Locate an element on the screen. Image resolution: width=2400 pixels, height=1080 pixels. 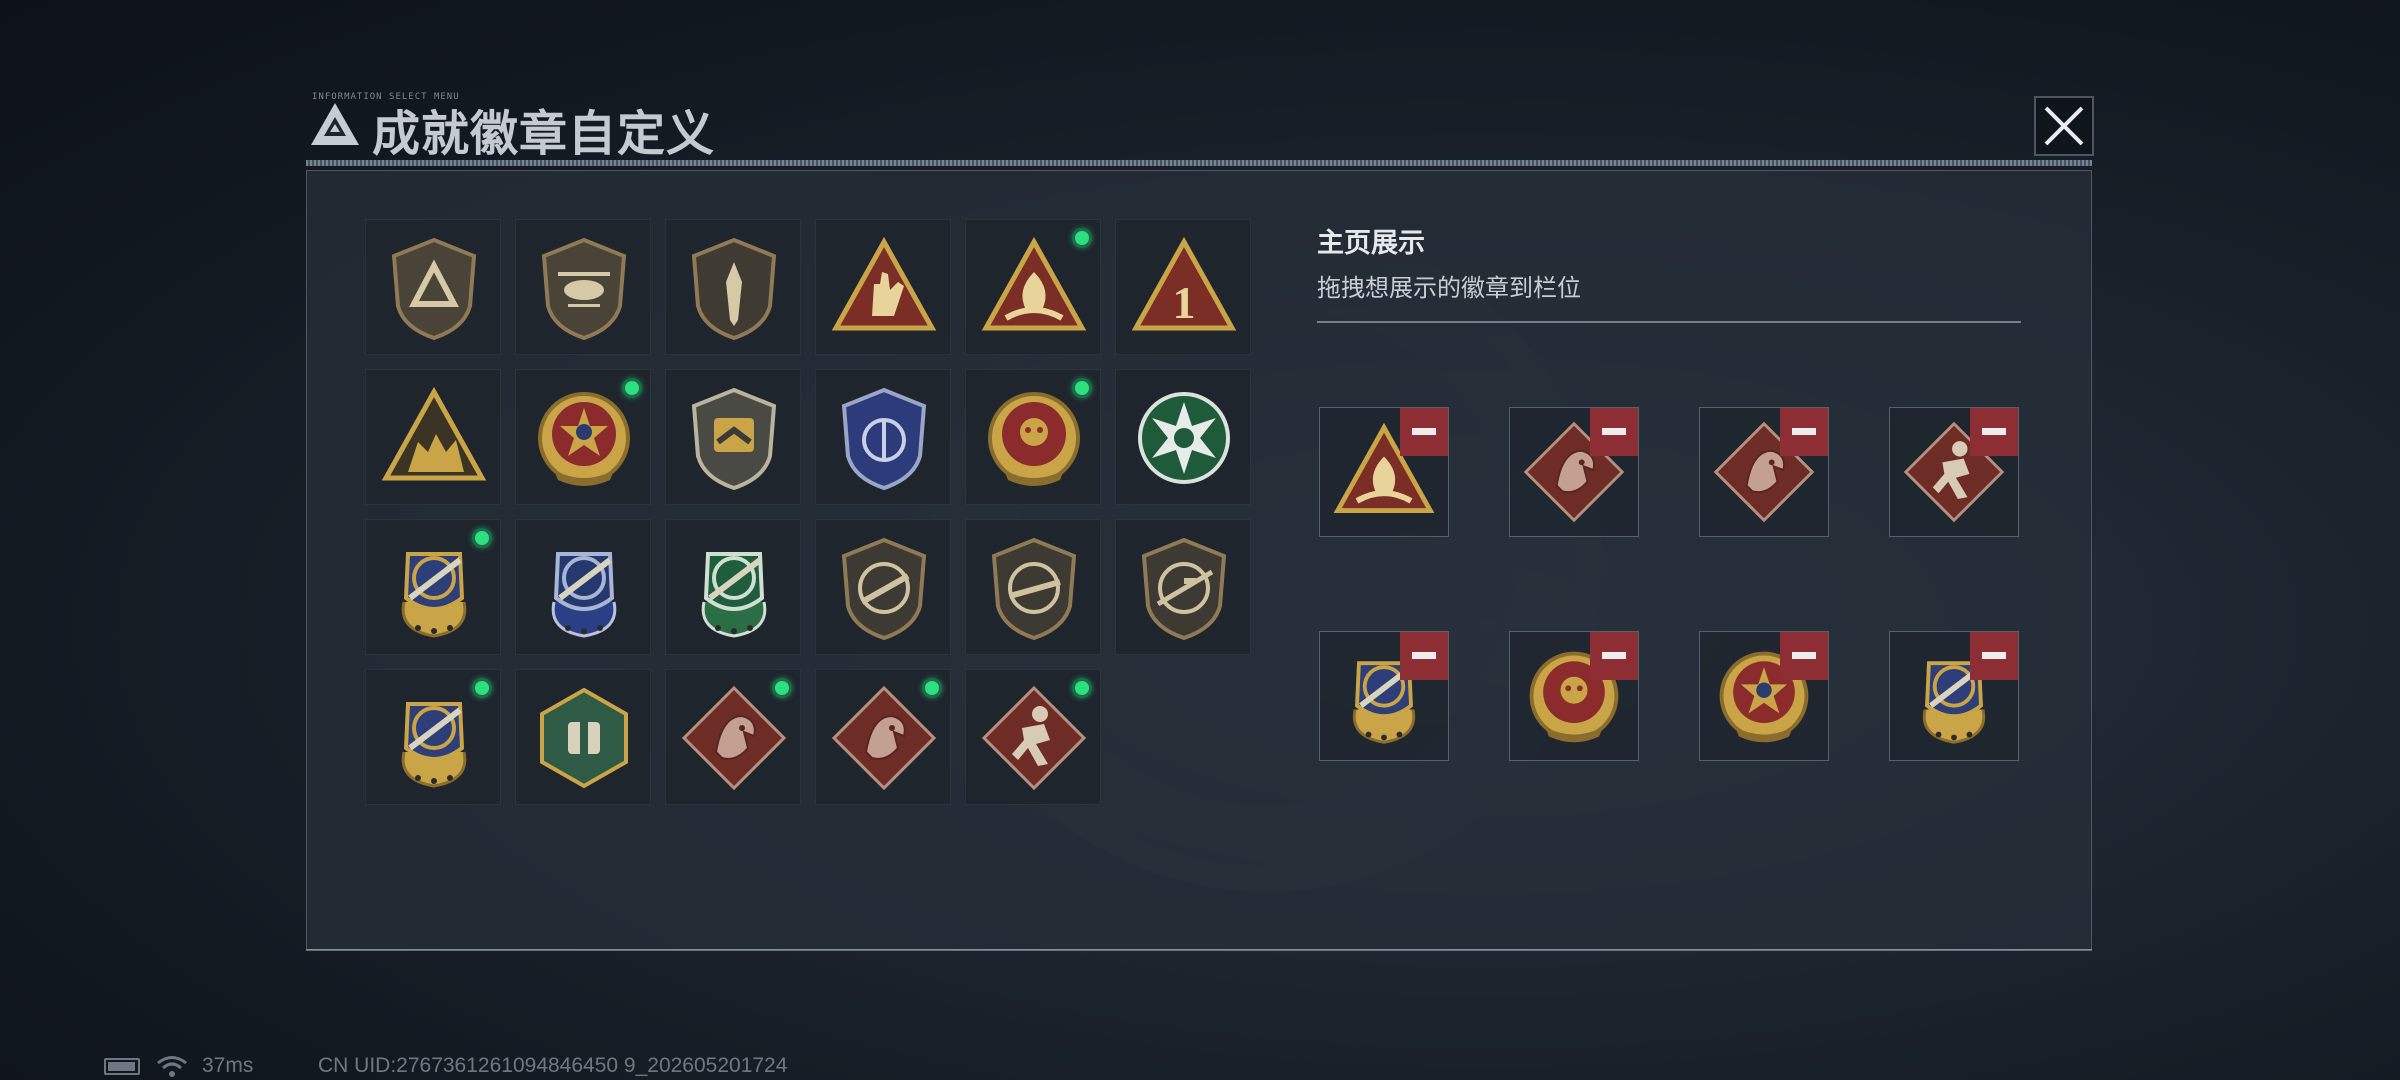
chevron-shield-badge-icon is located at coordinates (734, 439).